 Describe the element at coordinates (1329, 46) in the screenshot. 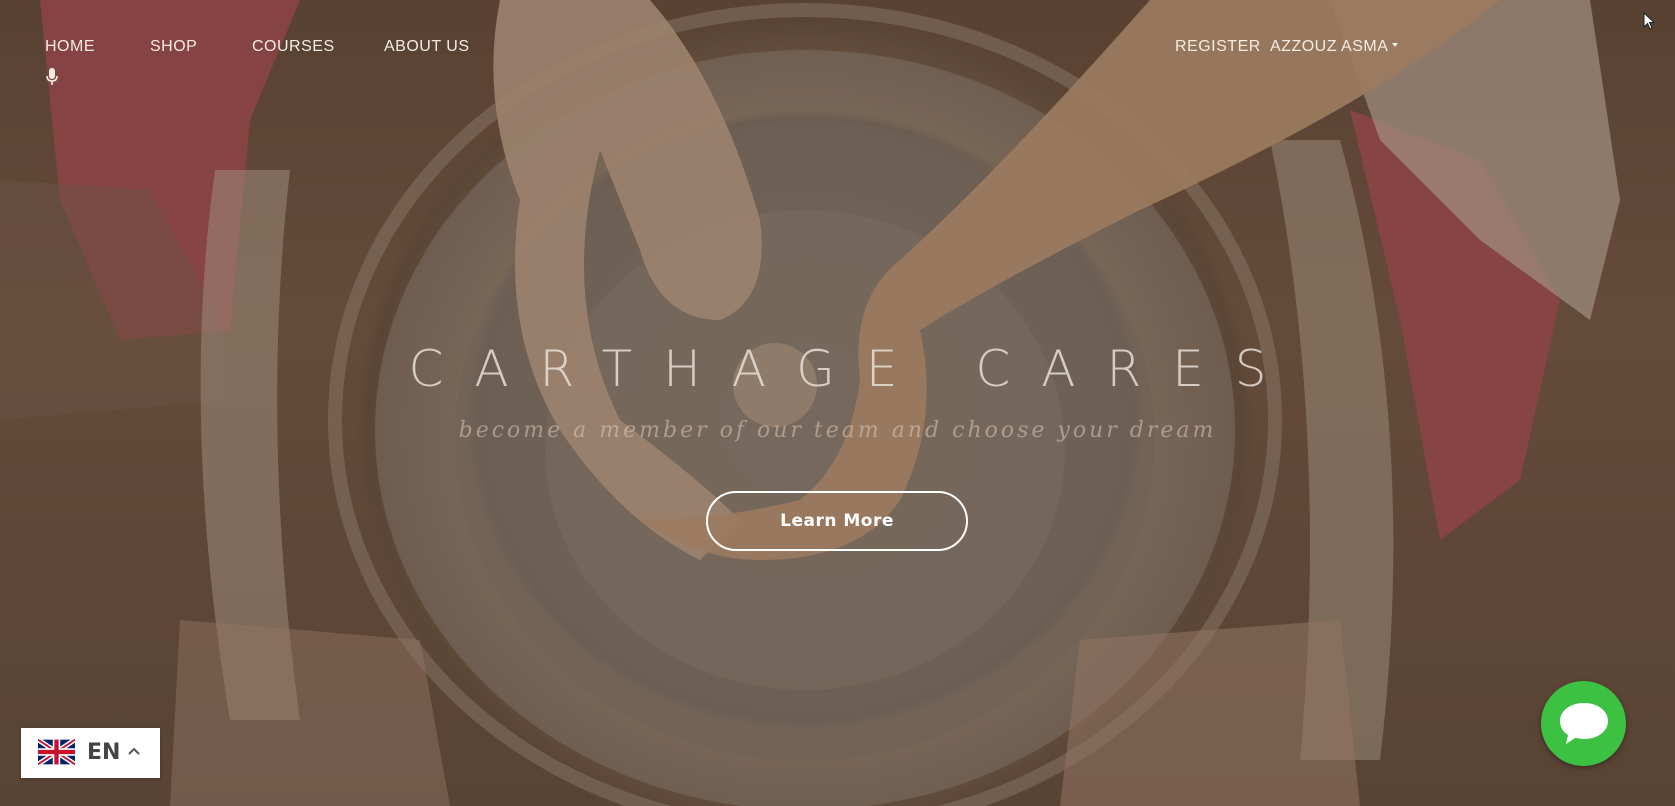

I see `user-name: AZZOUZ ASMA` at that location.